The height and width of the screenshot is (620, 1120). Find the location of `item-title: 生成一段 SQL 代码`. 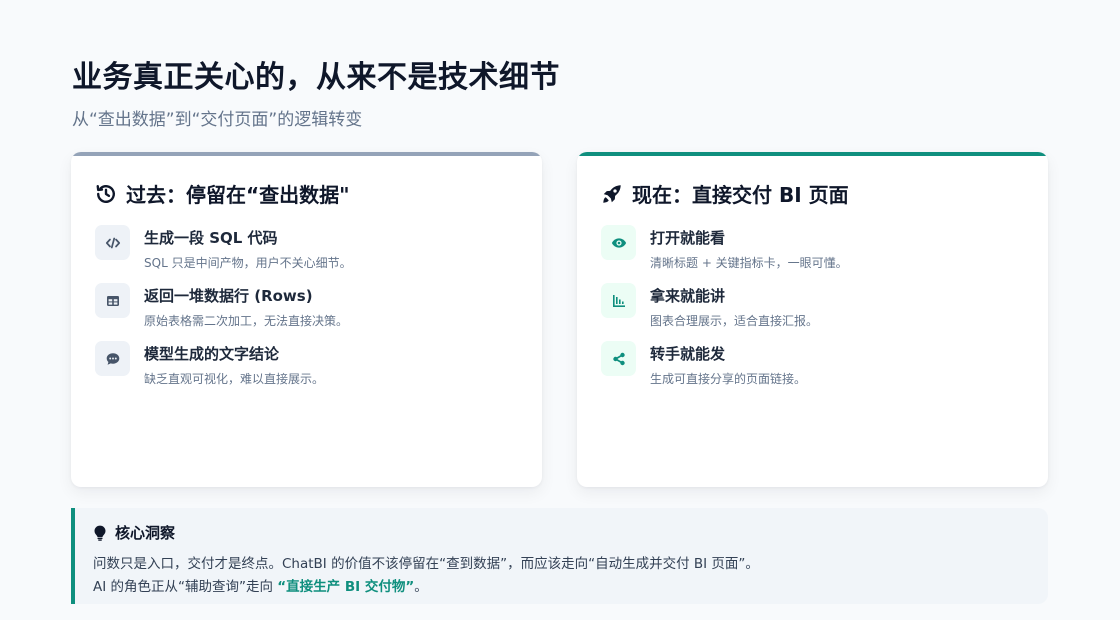

item-title: 生成一段 SQL 代码 is located at coordinates (211, 238).